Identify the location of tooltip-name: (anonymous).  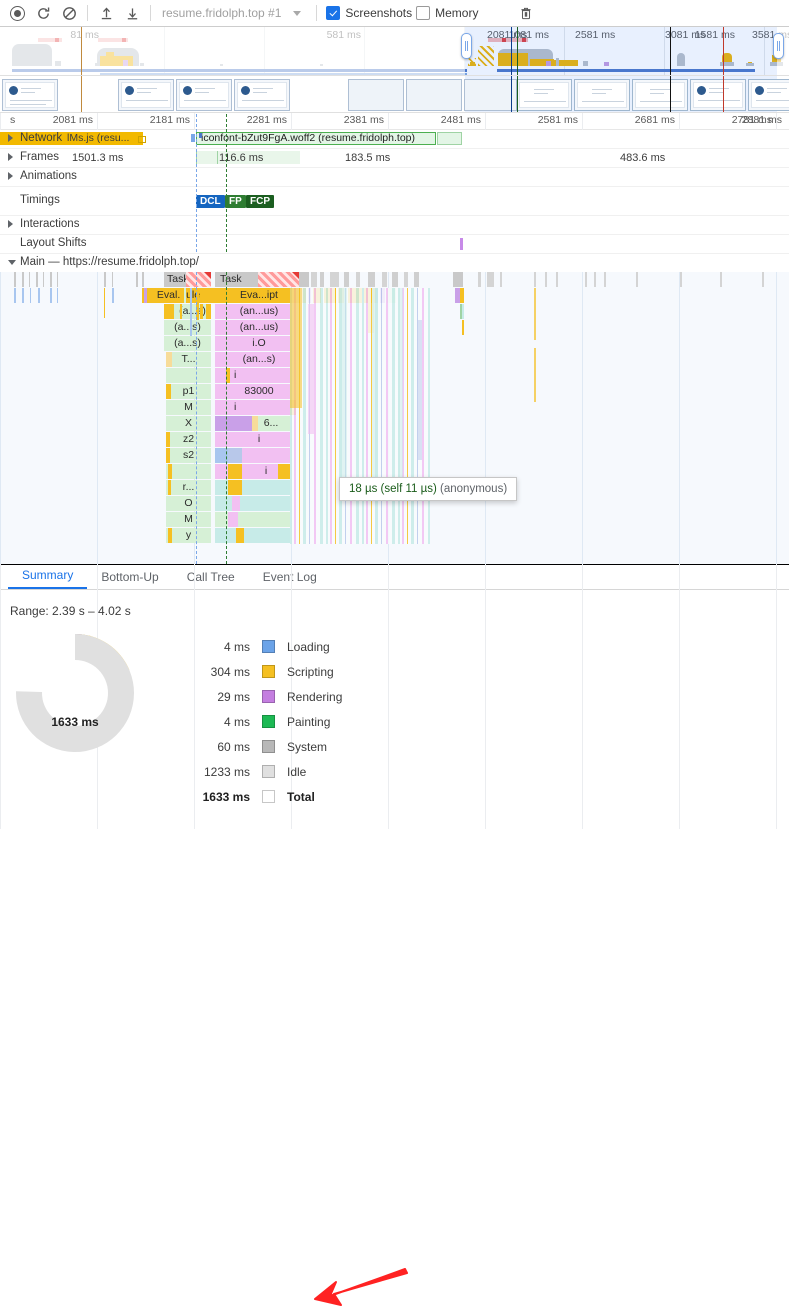
(474, 489).